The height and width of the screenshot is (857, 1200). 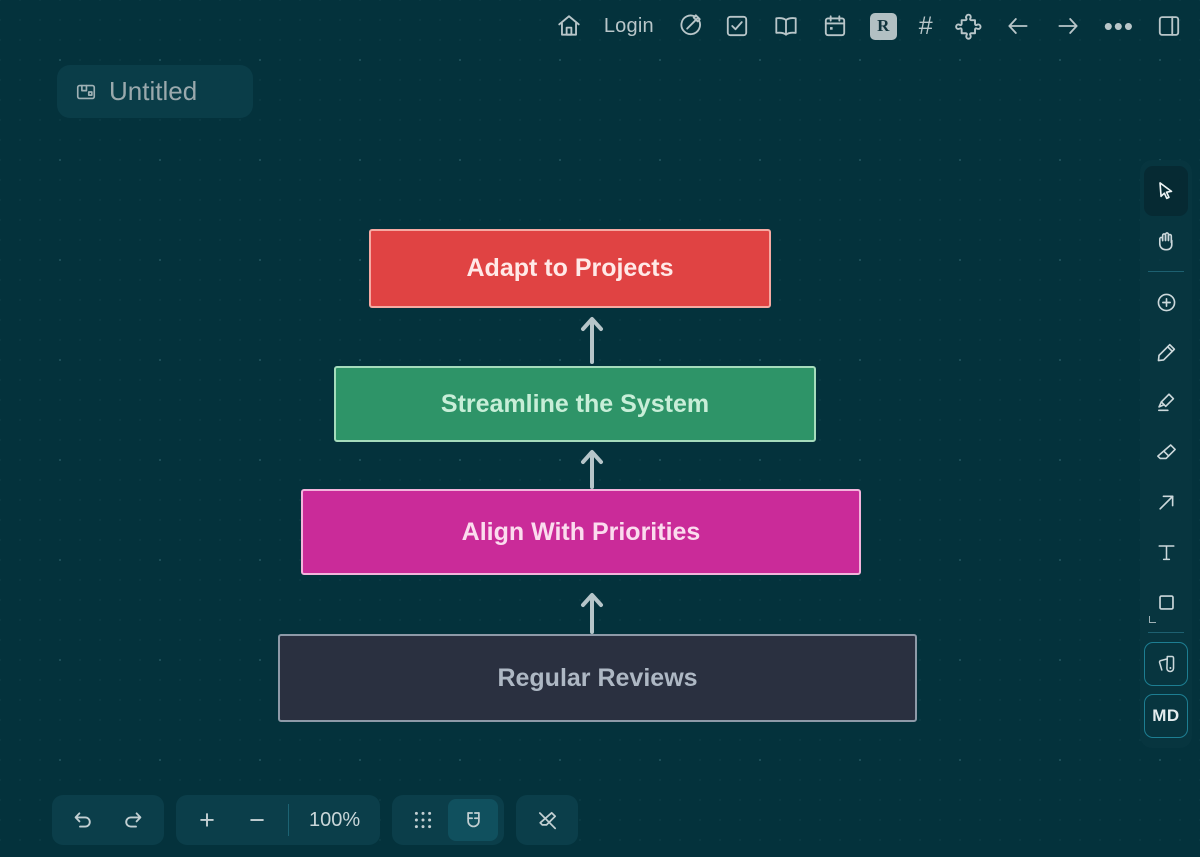 I want to click on zoom-out-button: −, so click(x=257, y=820).